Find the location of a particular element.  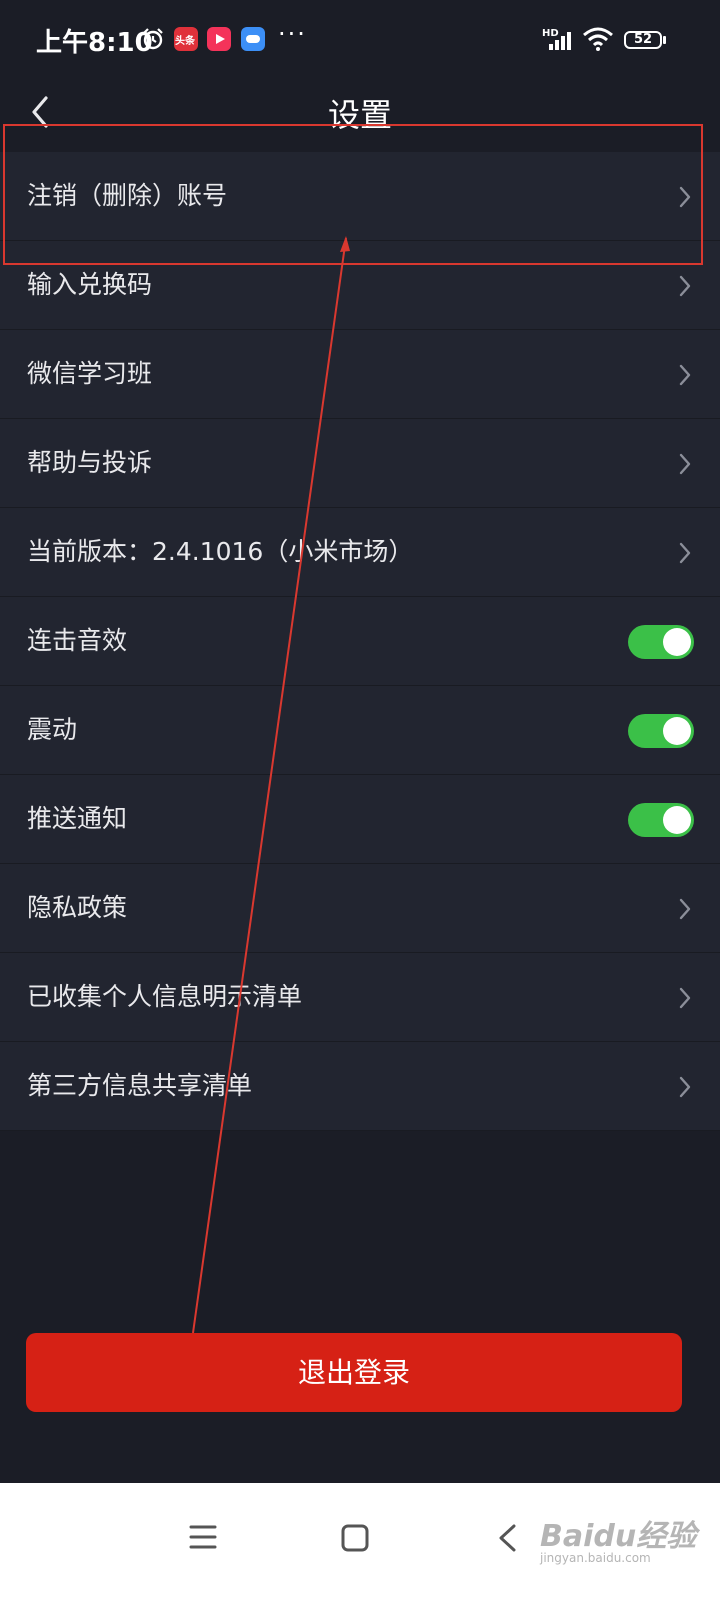

settings-row: 隐私政策 is located at coordinates (360, 908).